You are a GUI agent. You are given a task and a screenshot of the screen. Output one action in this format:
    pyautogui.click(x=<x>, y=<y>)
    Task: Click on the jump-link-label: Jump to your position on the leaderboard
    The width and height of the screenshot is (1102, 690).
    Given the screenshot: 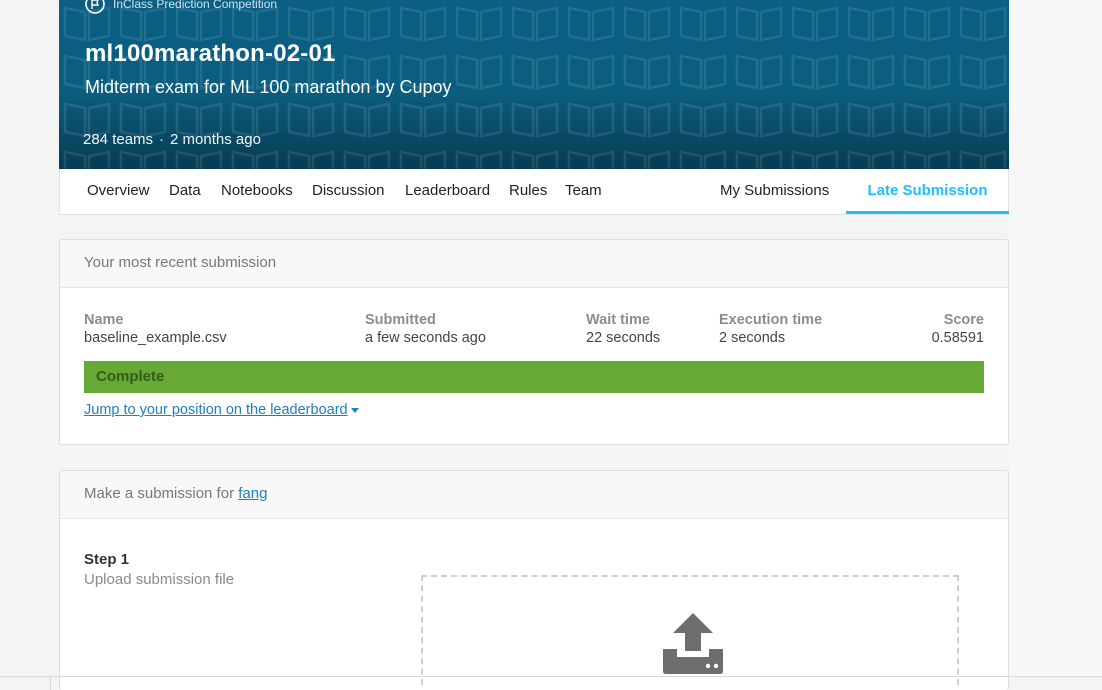 What is the action you would take?
    pyautogui.click(x=216, y=410)
    